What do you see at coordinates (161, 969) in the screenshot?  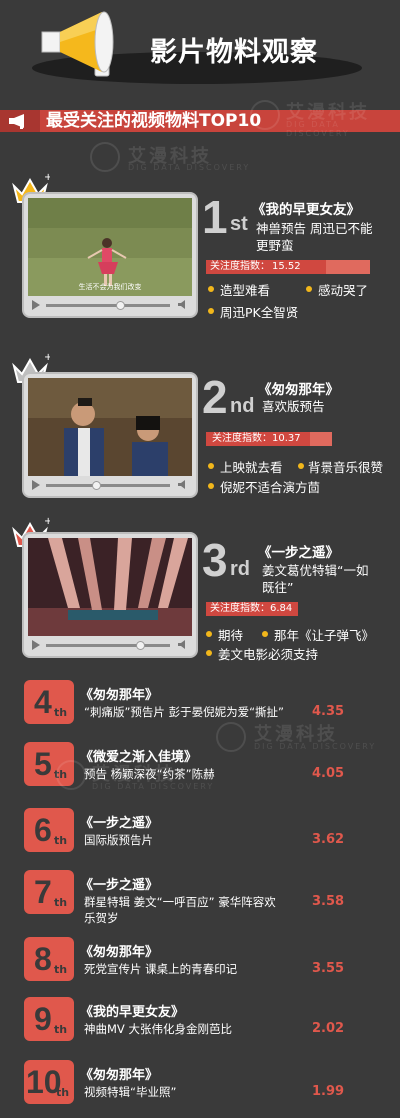 I see `list-material-desc: 死党宣传片 课桌上的青春印记` at bounding box center [161, 969].